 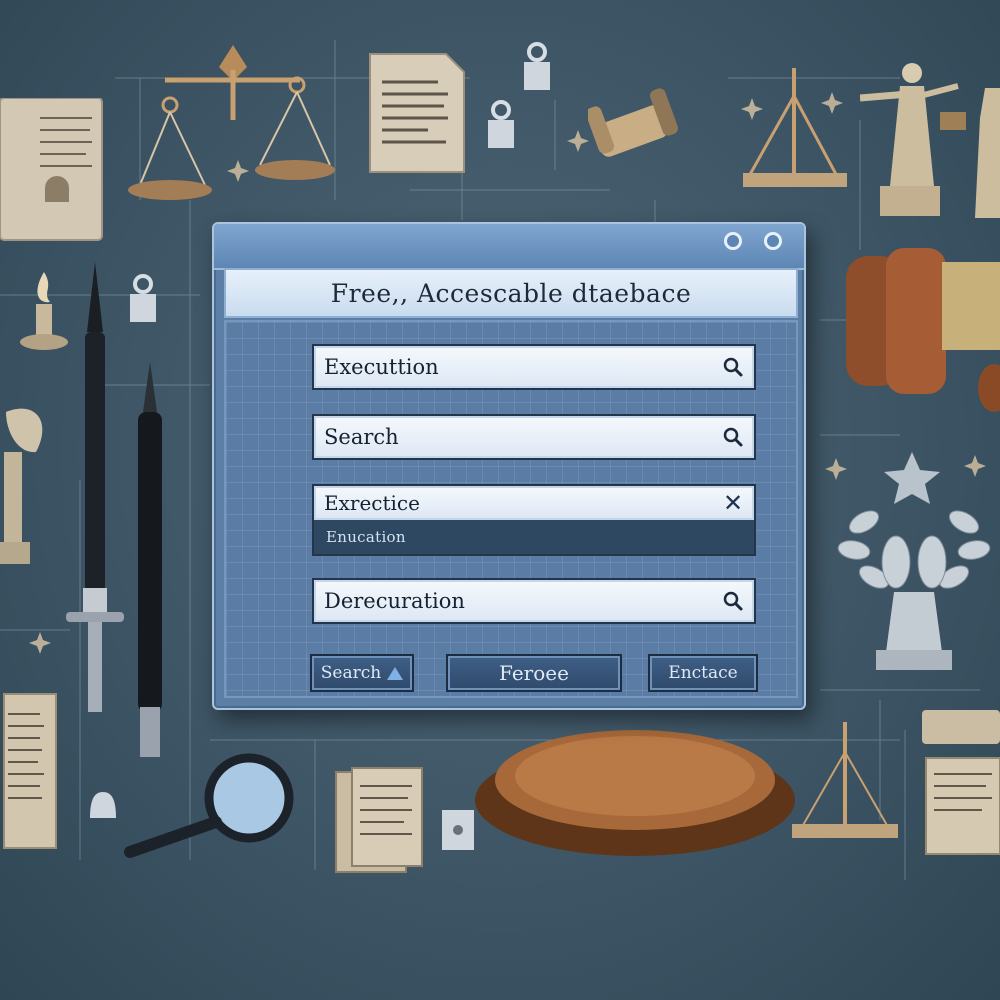 I want to click on third-action-button: Enctace, so click(x=703, y=673).